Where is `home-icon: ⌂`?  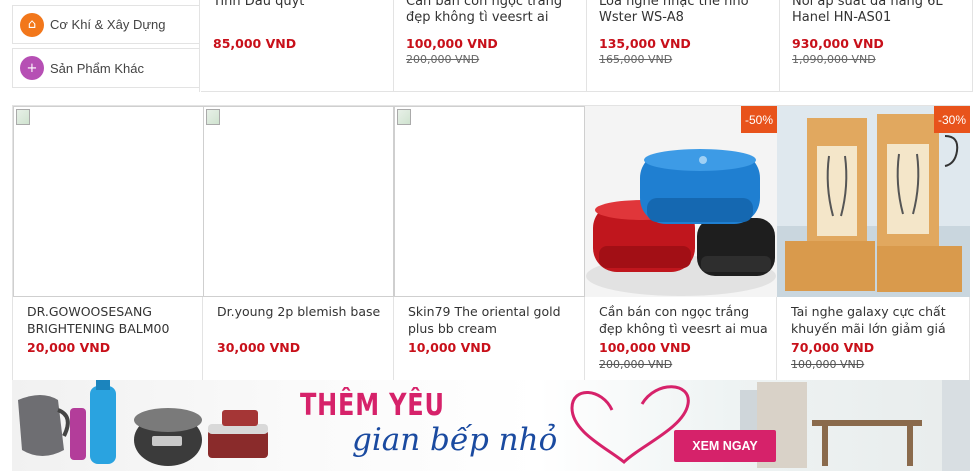
home-icon: ⌂ is located at coordinates (32, 24).